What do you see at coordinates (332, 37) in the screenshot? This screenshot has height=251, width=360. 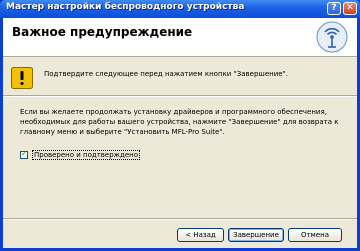 I see `wireless-antenna-icon` at bounding box center [332, 37].